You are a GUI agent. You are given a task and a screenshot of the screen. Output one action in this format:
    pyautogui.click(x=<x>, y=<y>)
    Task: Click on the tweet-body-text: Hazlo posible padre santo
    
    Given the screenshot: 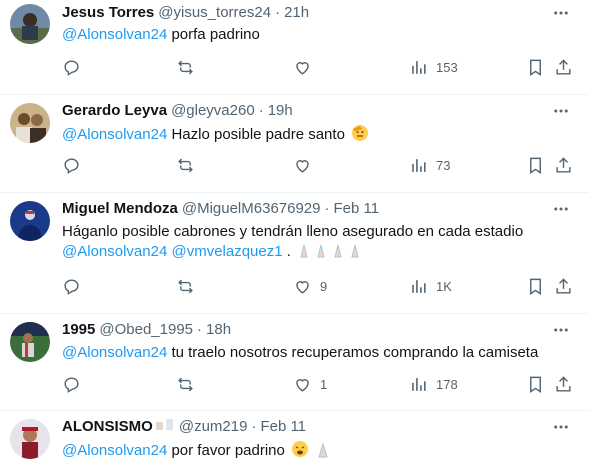 What is the action you would take?
    pyautogui.click(x=256, y=134)
    